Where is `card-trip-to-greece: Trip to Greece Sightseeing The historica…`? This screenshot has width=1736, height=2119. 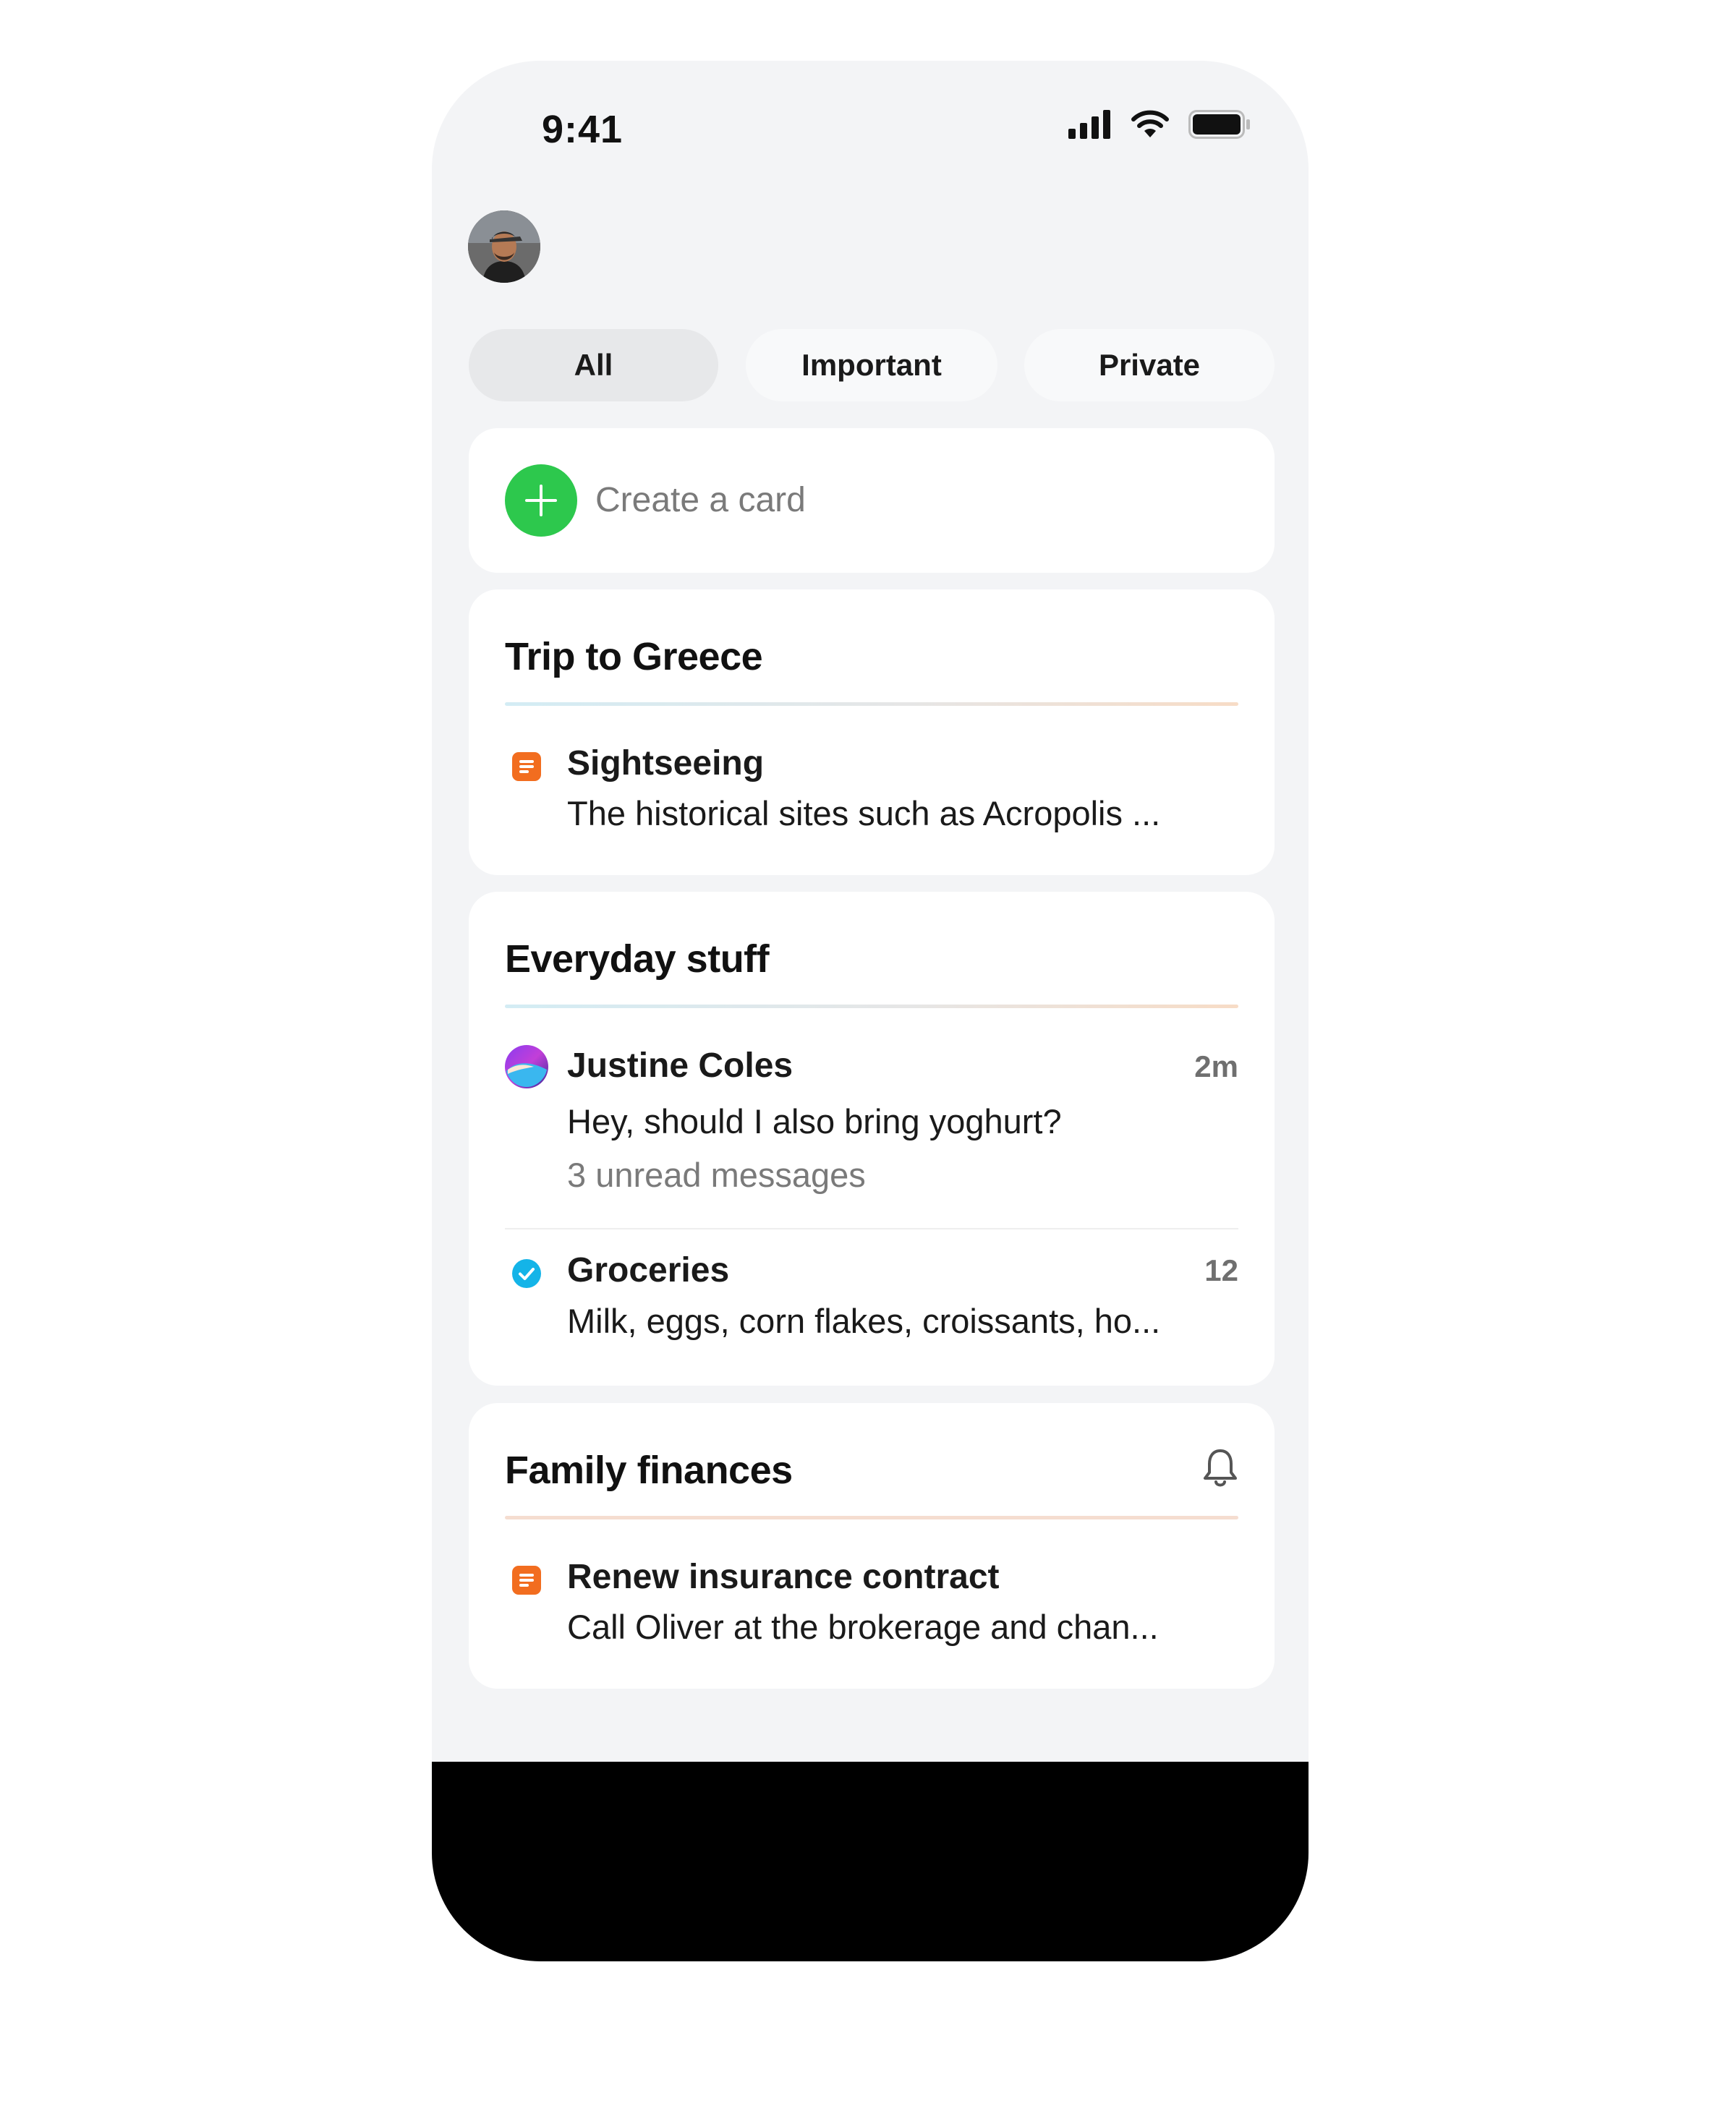 card-trip-to-greece: Trip to Greece Sightseeing The historica… is located at coordinates (872, 732).